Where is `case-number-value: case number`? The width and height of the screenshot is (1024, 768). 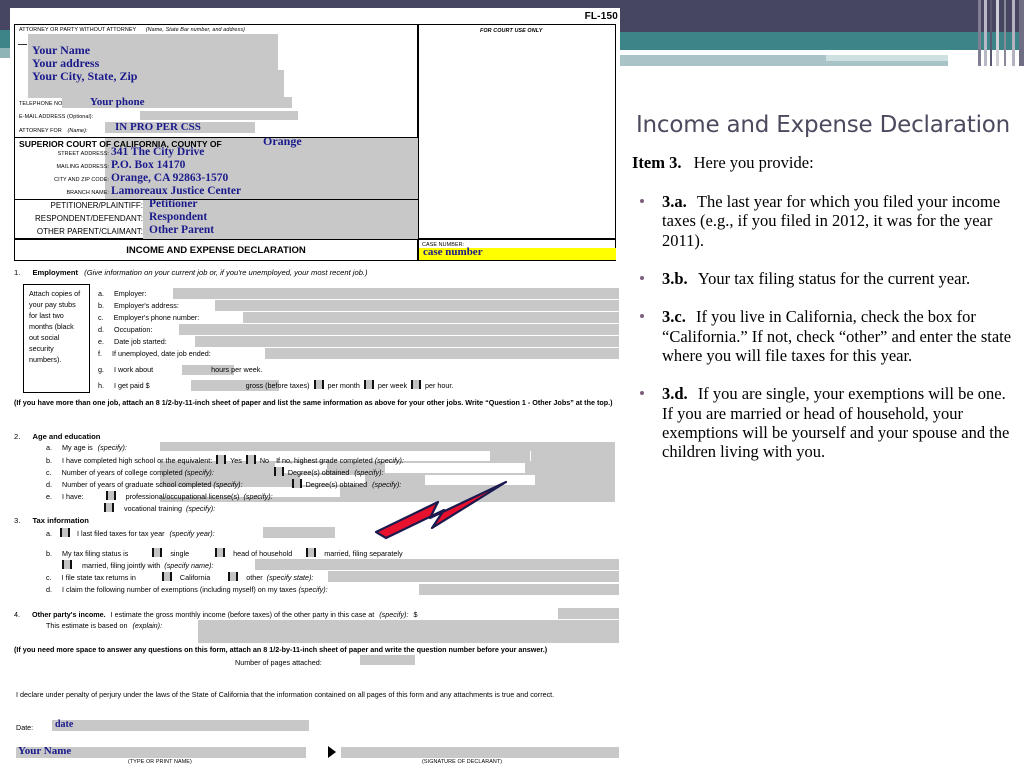
case-number-value: case number is located at coordinates (453, 252).